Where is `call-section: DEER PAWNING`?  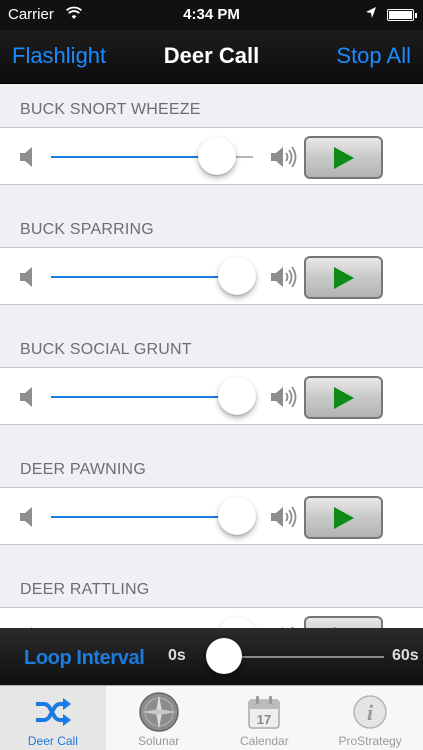
call-section: DEER PAWNING is located at coordinates (211, 495).